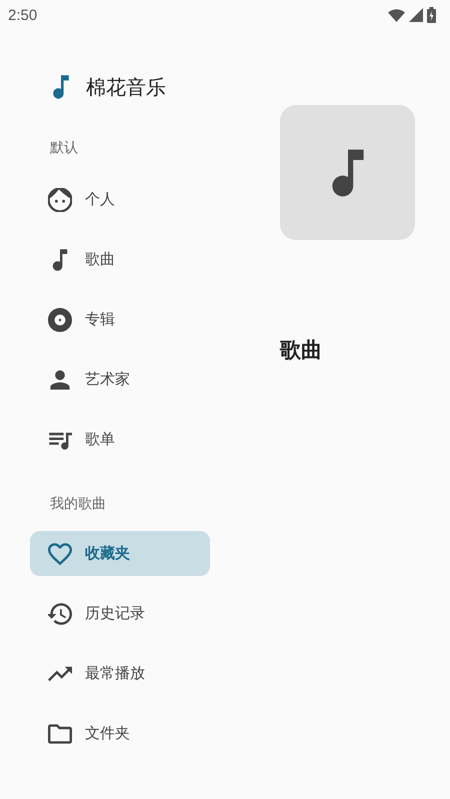  What do you see at coordinates (120, 673) in the screenshot?
I see `drawer-item: 最常播放` at bounding box center [120, 673].